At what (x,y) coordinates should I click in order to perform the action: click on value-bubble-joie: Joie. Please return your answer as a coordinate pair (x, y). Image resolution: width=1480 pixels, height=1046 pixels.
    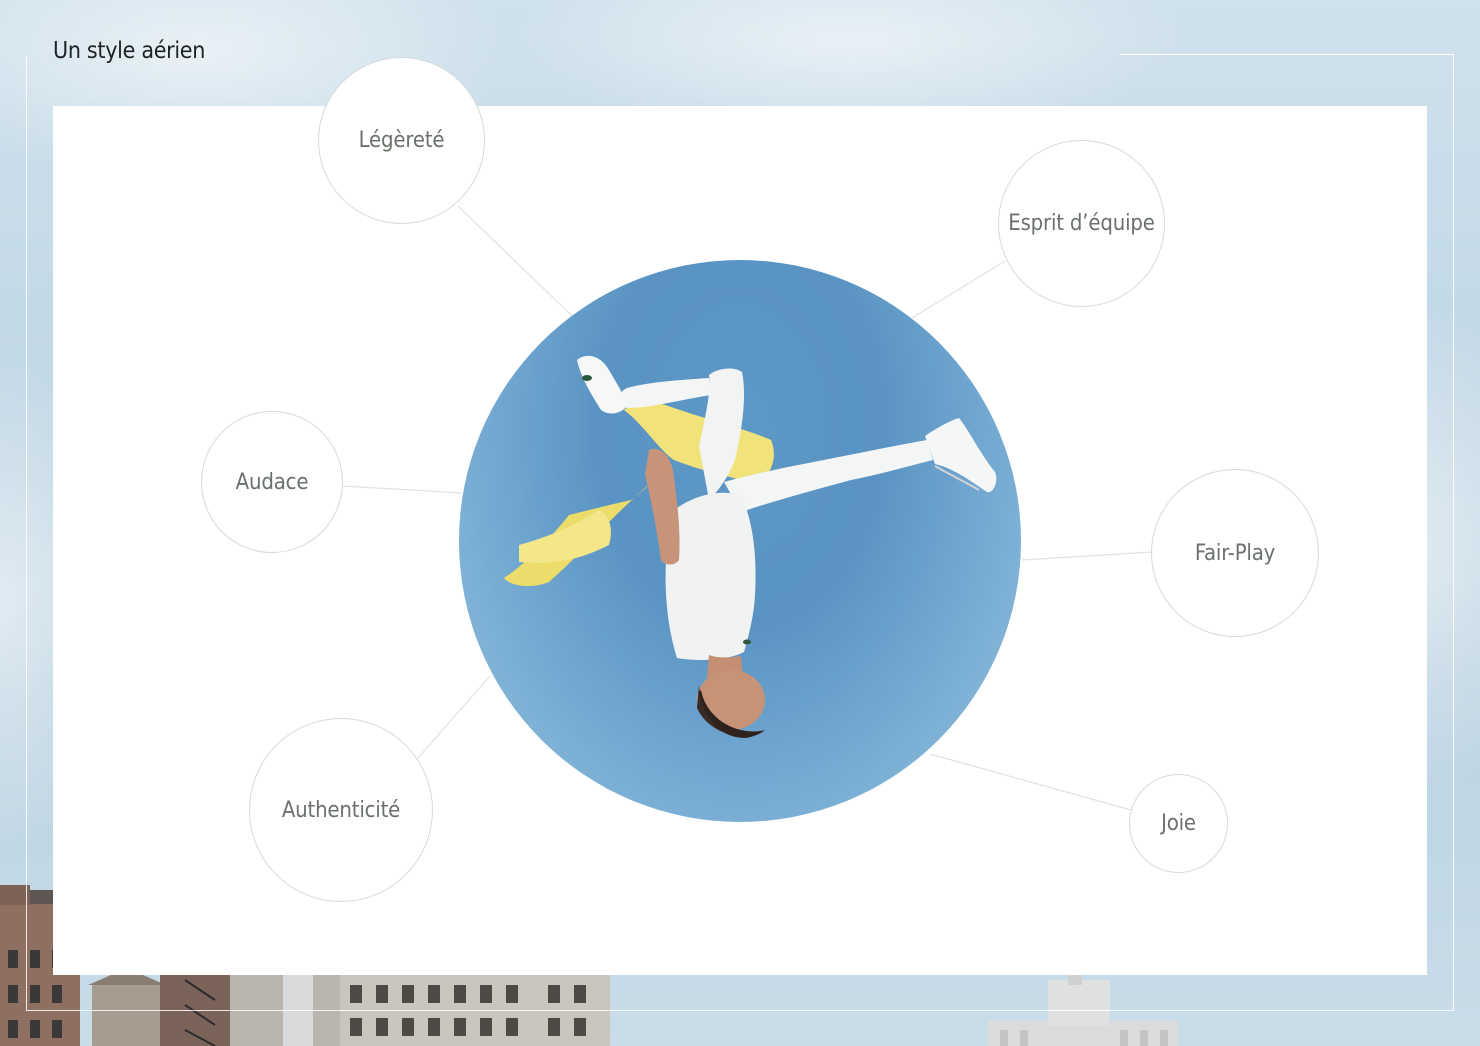
    Looking at the image, I should click on (1178, 823).